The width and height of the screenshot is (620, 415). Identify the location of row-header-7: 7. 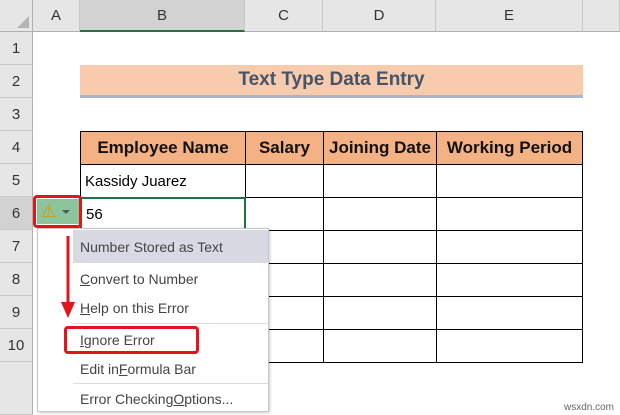
(16, 246).